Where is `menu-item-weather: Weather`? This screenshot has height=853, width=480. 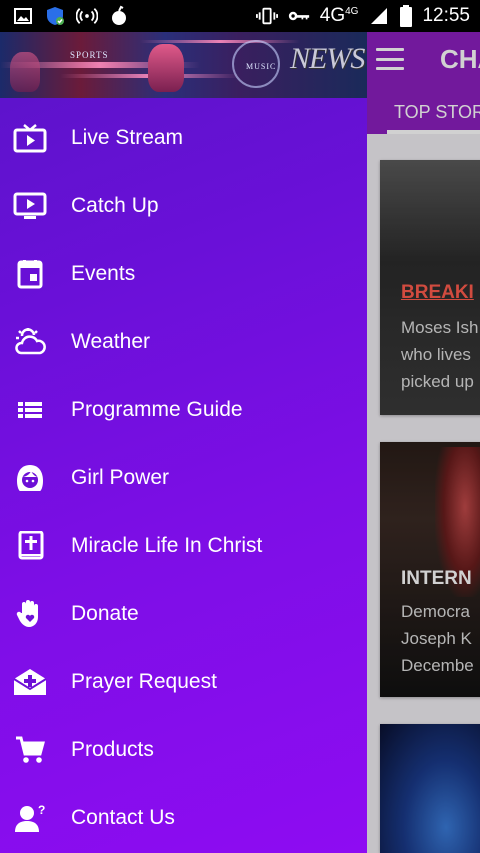
menu-item-weather: Weather is located at coordinates (183, 342).